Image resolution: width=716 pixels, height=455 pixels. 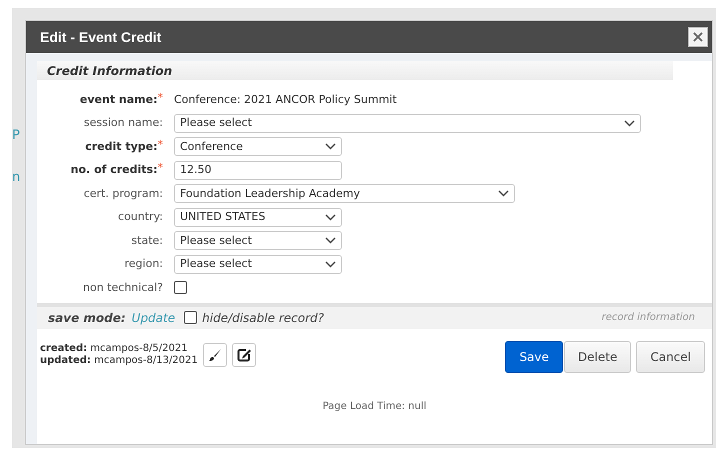 What do you see at coordinates (123, 123) in the screenshot?
I see `field-label: session name:` at bounding box center [123, 123].